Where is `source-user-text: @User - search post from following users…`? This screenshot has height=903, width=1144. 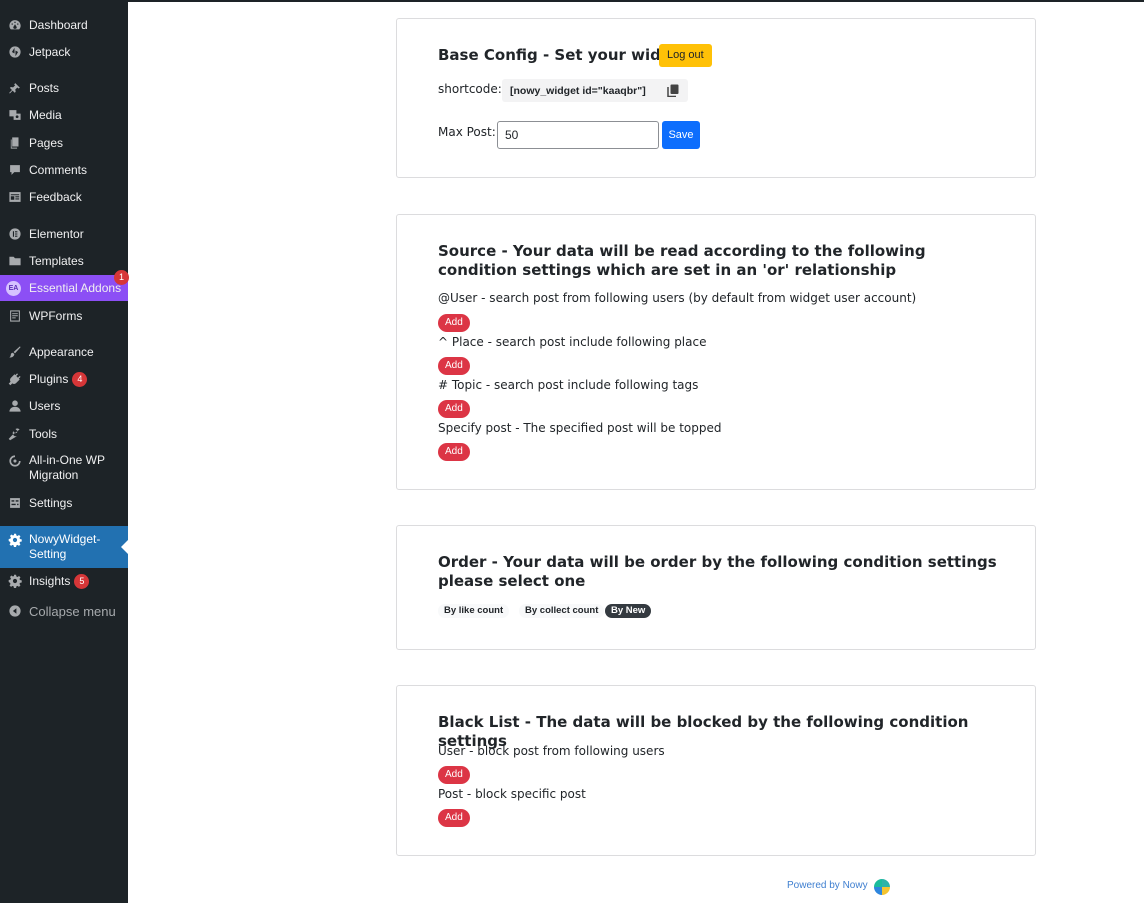 source-user-text: @User - search post from following users… is located at coordinates (677, 298).